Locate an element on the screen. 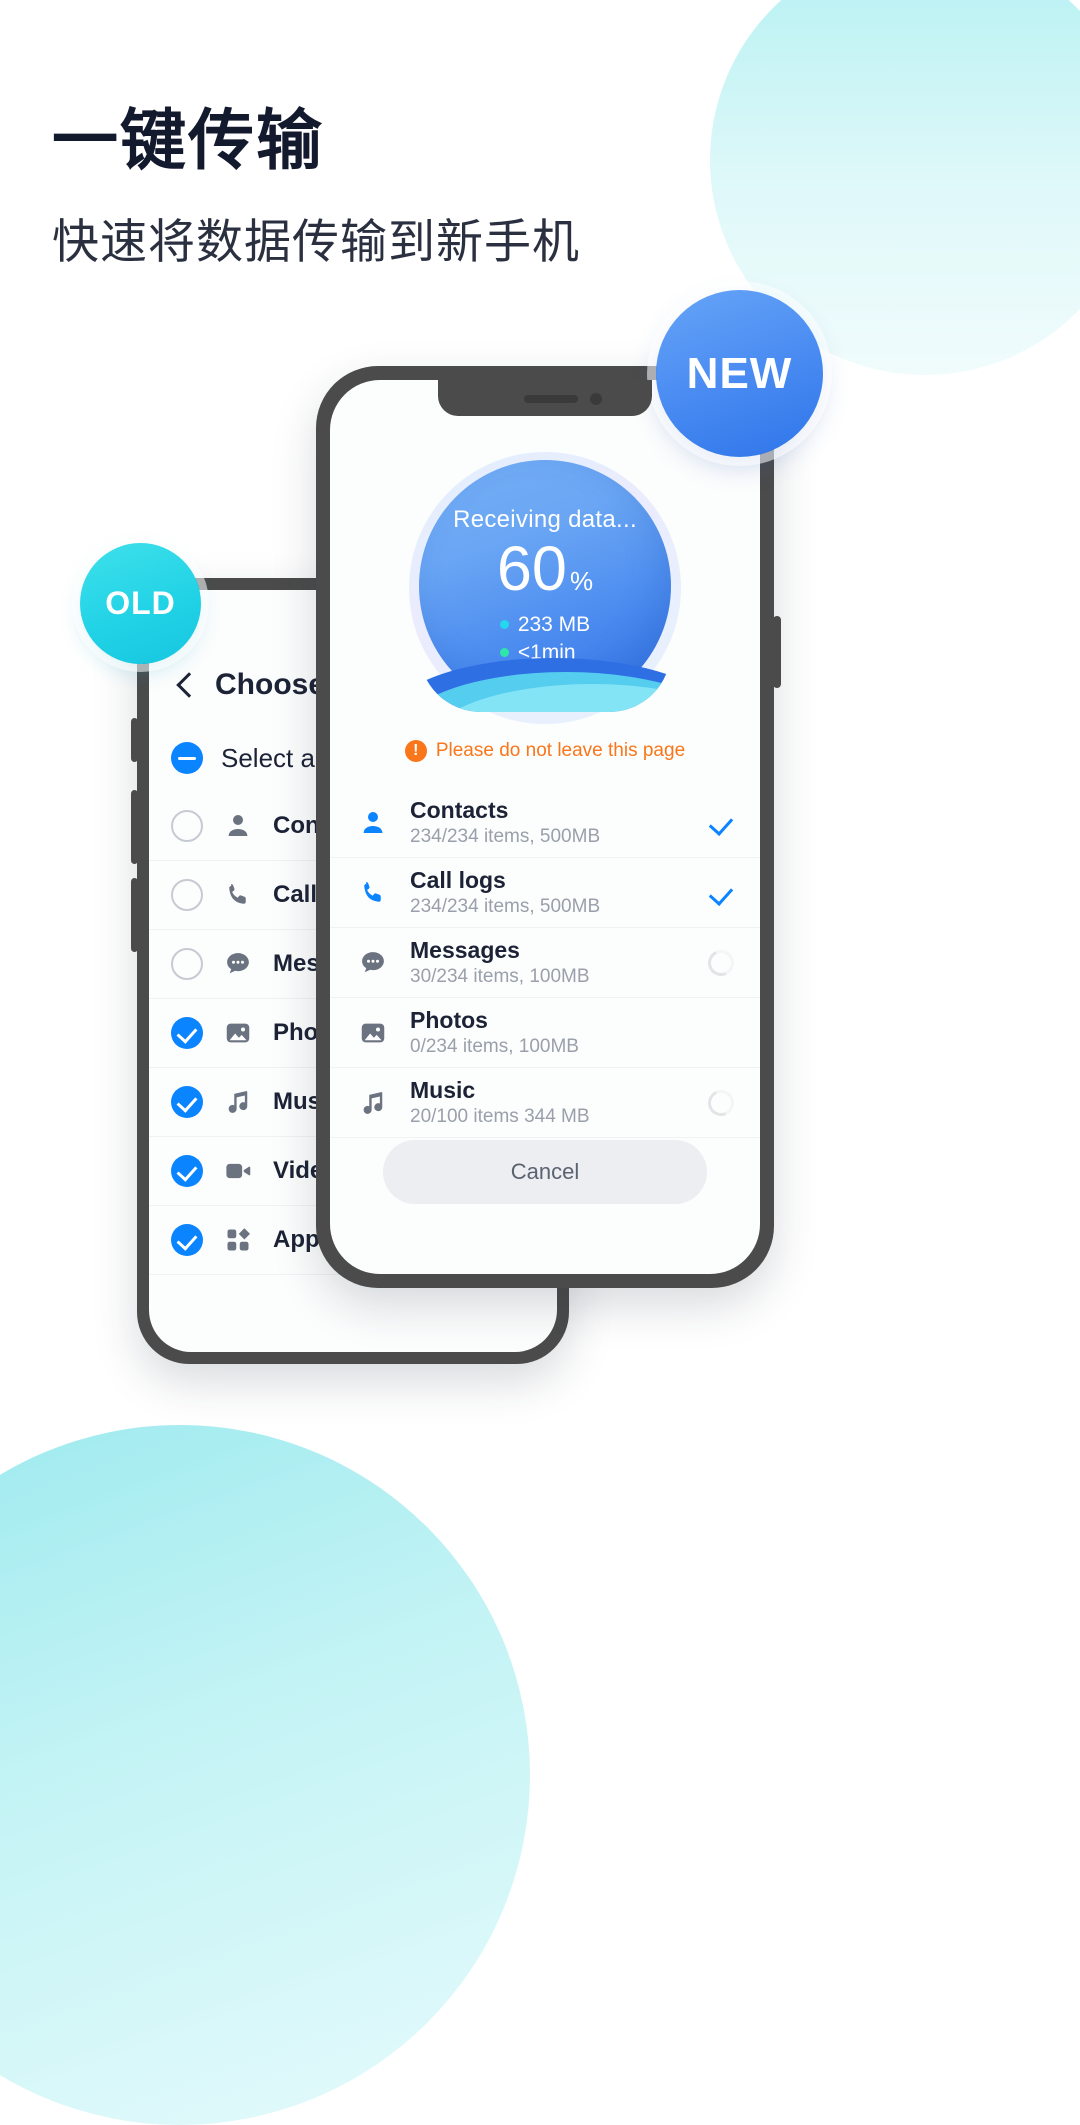 Image resolution: width=1080 pixels, height=2125 pixels. progress-percent-symbol: % is located at coordinates (581, 580).